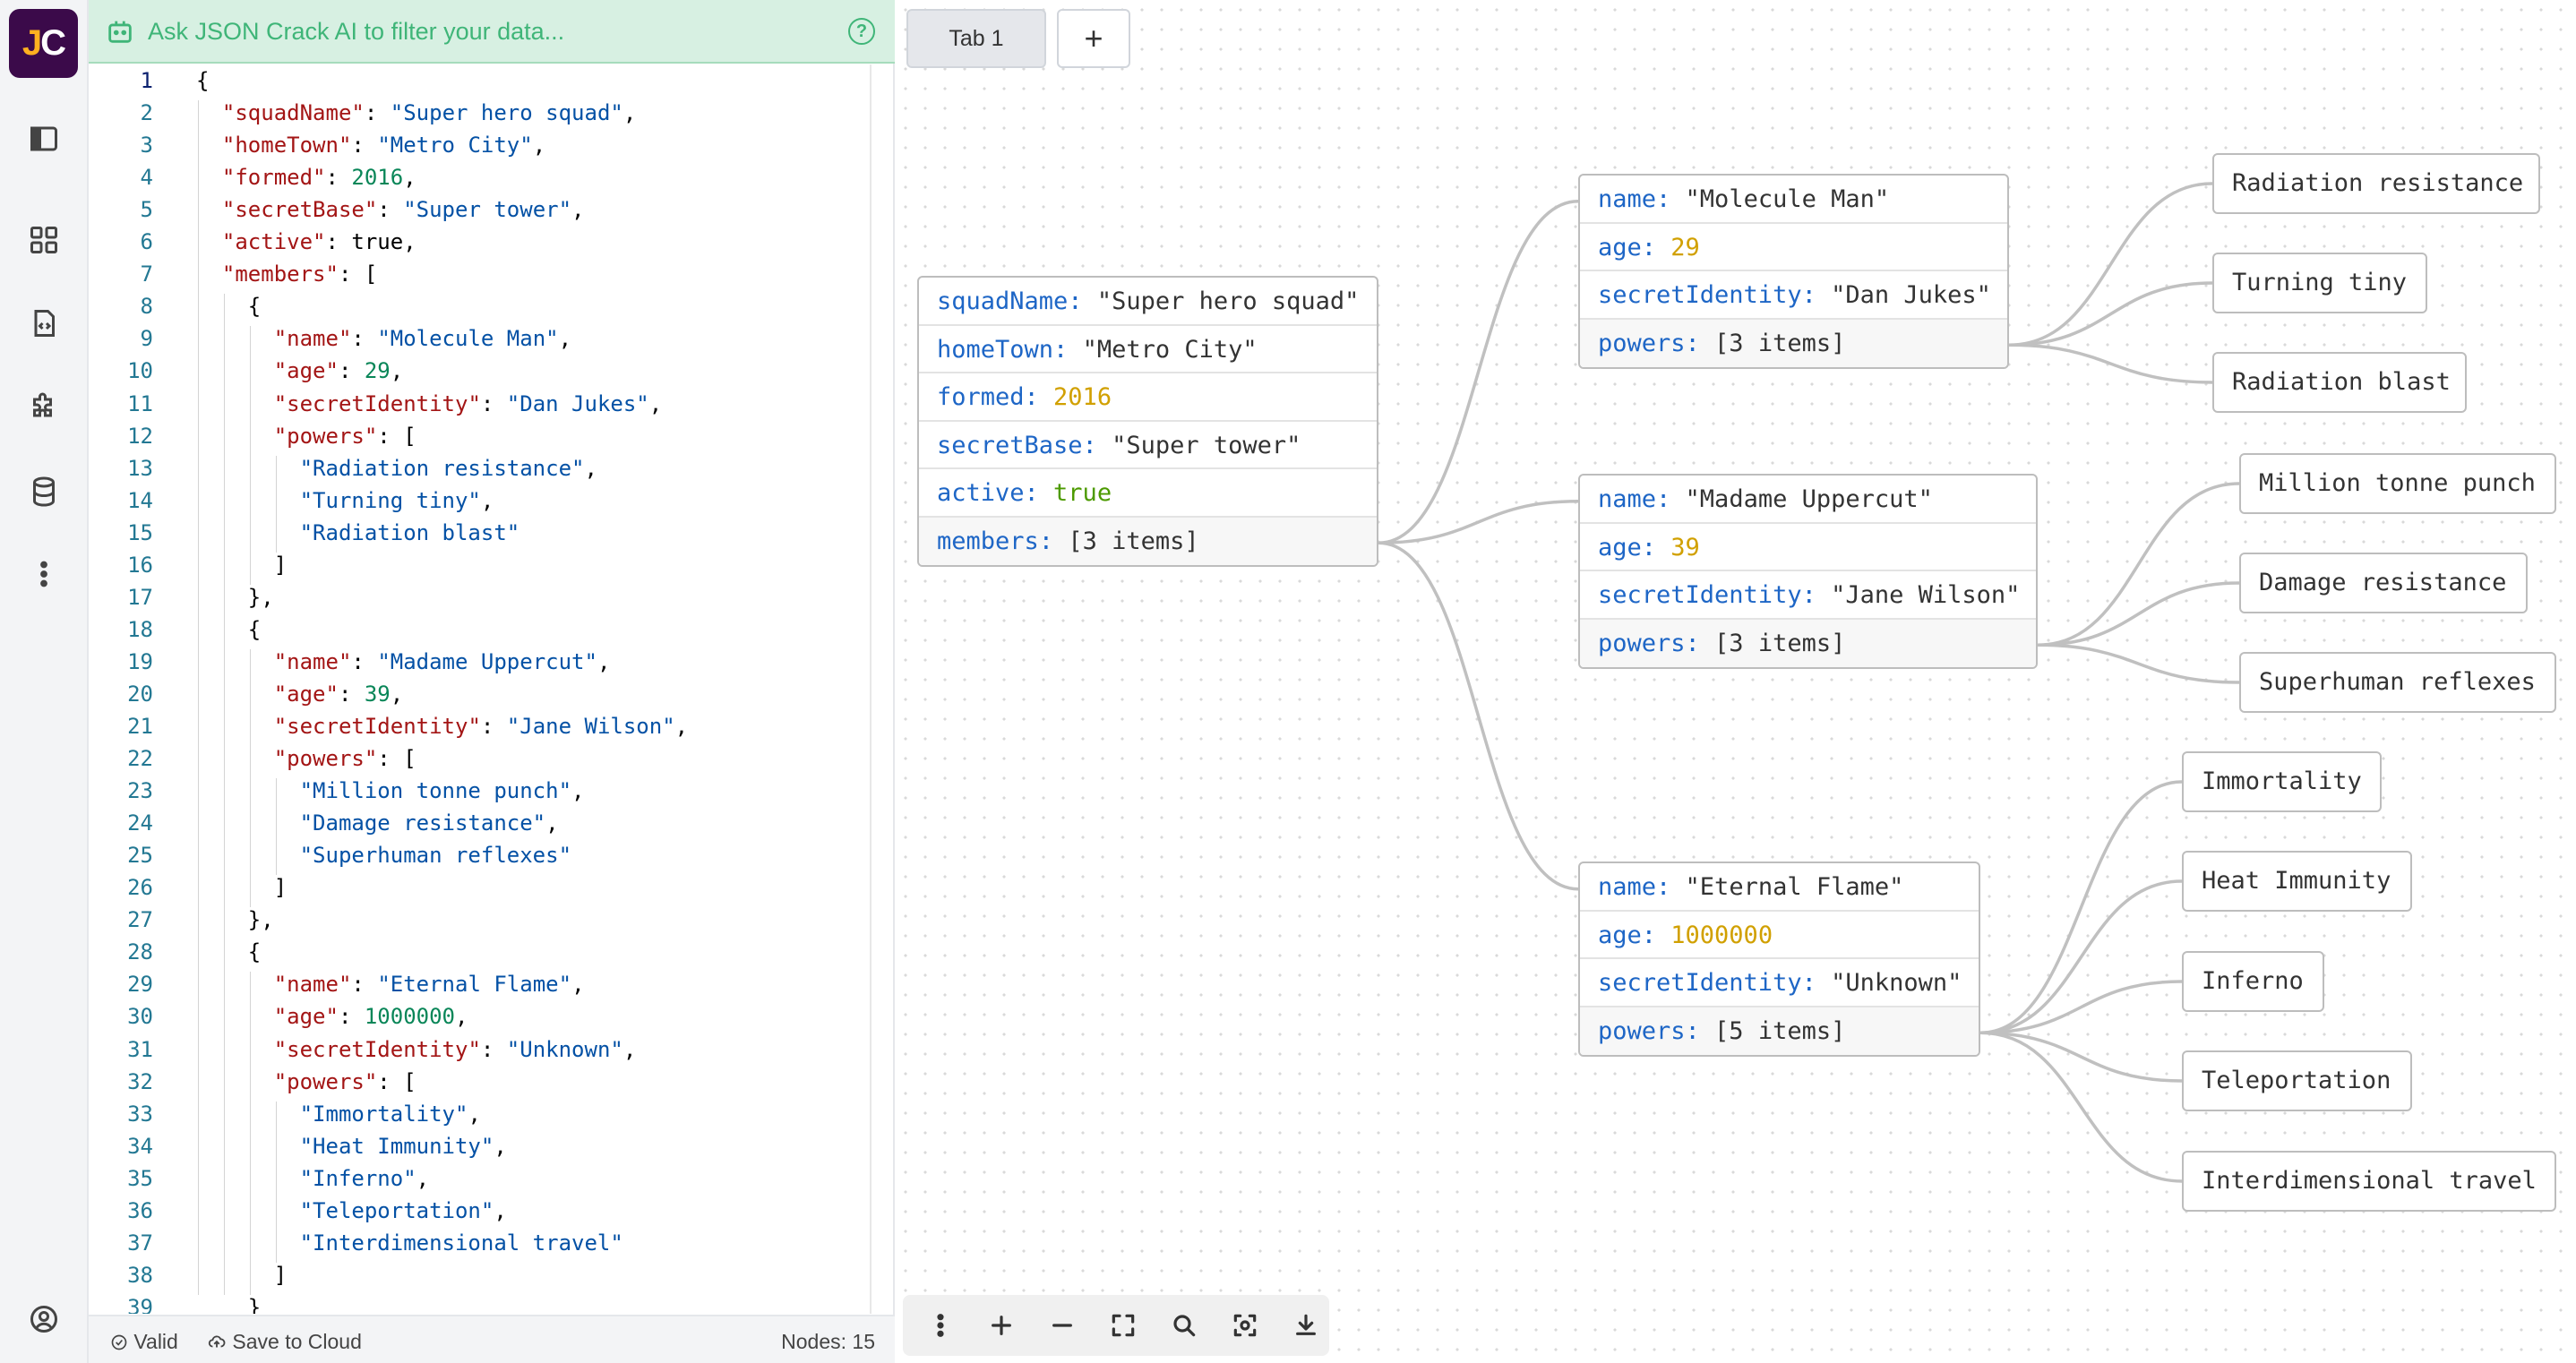 Image resolution: width=2576 pixels, height=1363 pixels. I want to click on code-line: 15 "Radiation blast", so click(492, 536).